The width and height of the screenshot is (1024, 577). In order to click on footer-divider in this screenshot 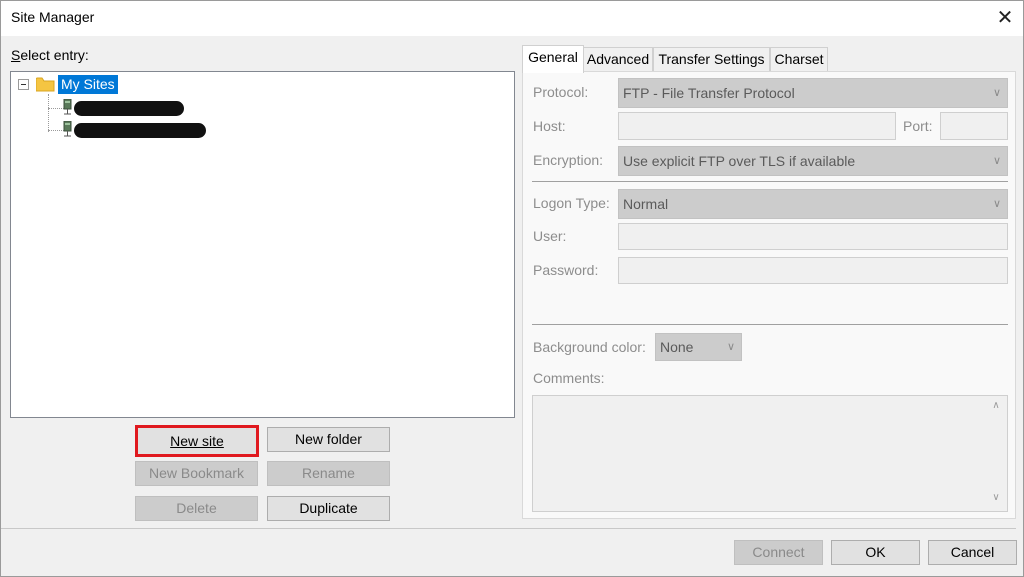, I will do `click(508, 528)`.